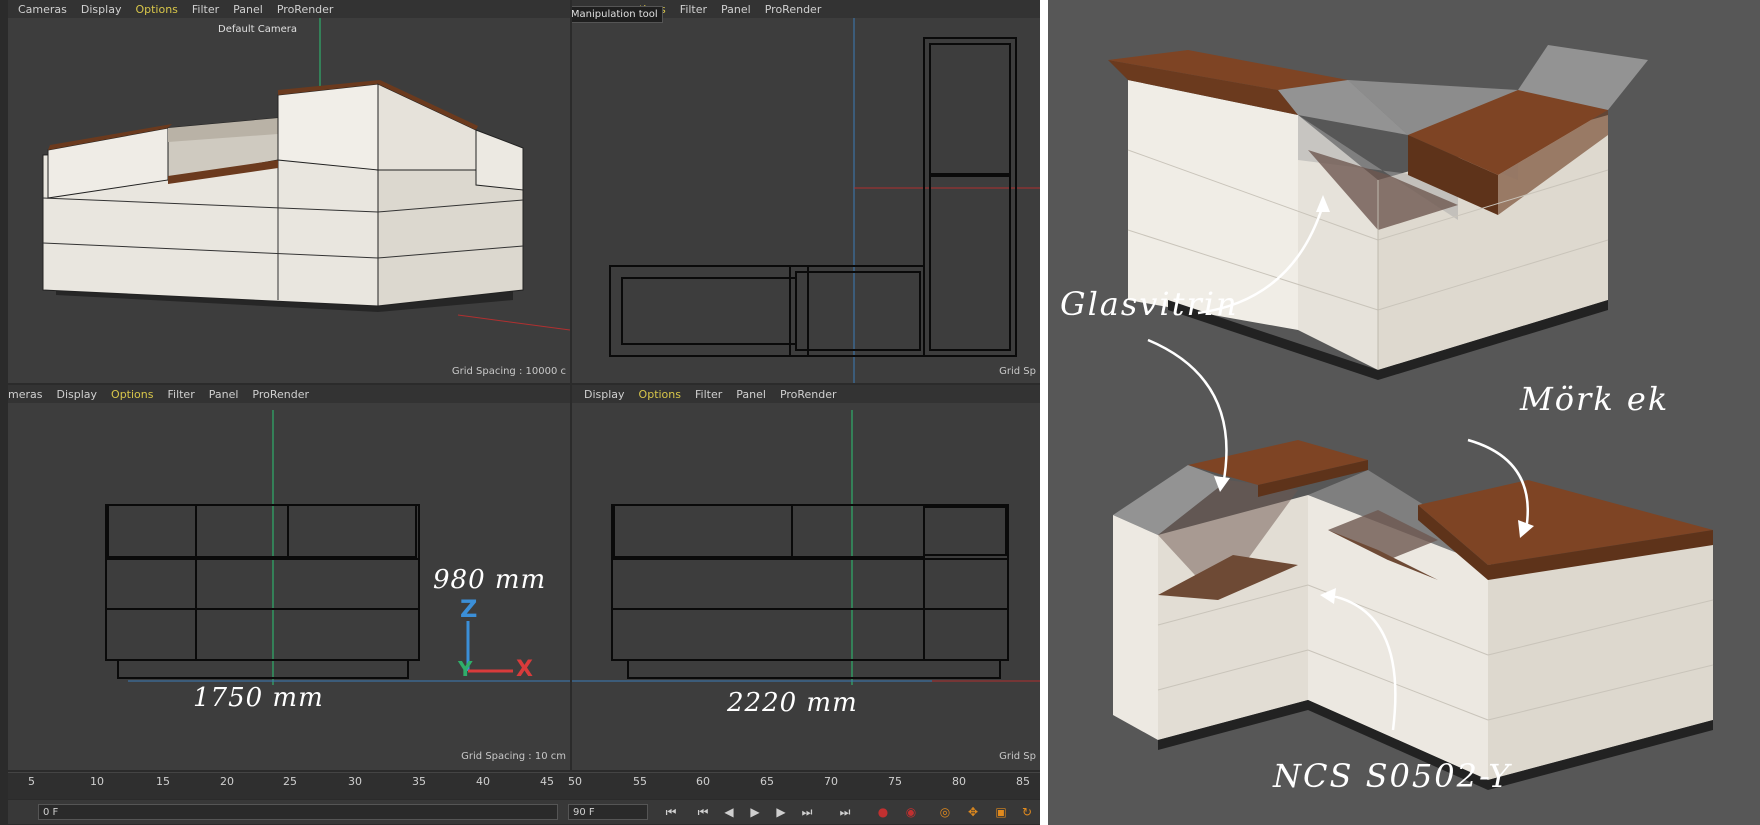 The image size is (1760, 825). Describe the element at coordinates (1001, 812) in the screenshot. I see `scale-key-icon: ▣` at that location.